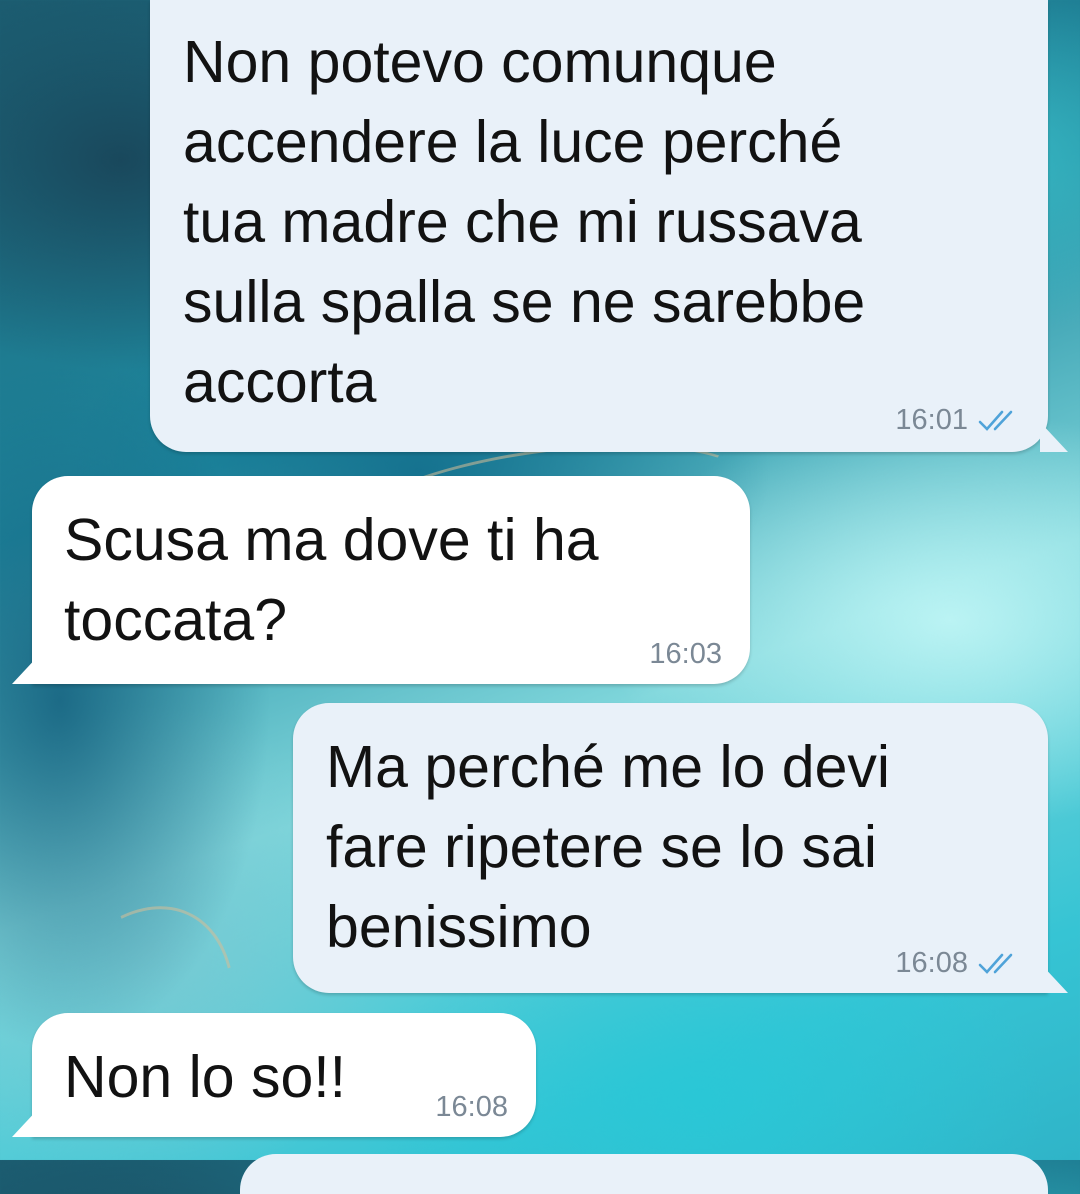  I want to click on message-time: 16:01, so click(931, 420).